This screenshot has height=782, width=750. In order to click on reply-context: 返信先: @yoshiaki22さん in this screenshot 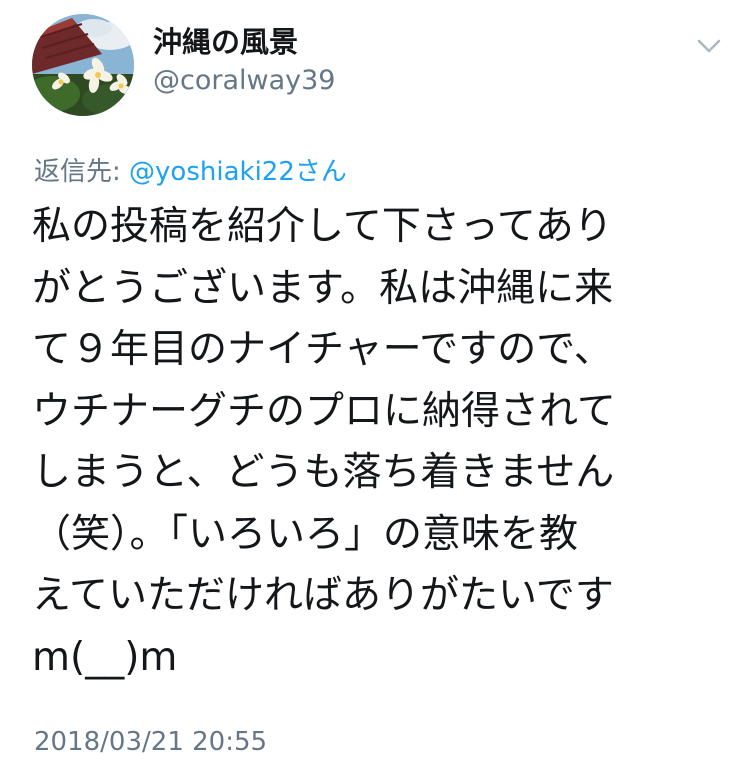, I will do `click(190, 172)`.